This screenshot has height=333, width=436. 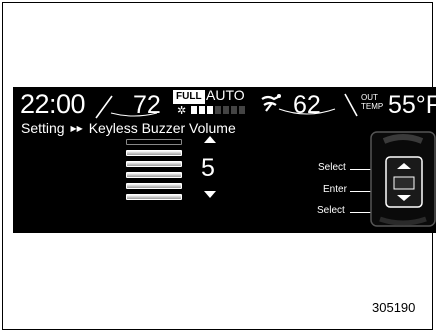 What do you see at coordinates (335, 189) in the screenshot?
I see `enter-callout: Enter` at bounding box center [335, 189].